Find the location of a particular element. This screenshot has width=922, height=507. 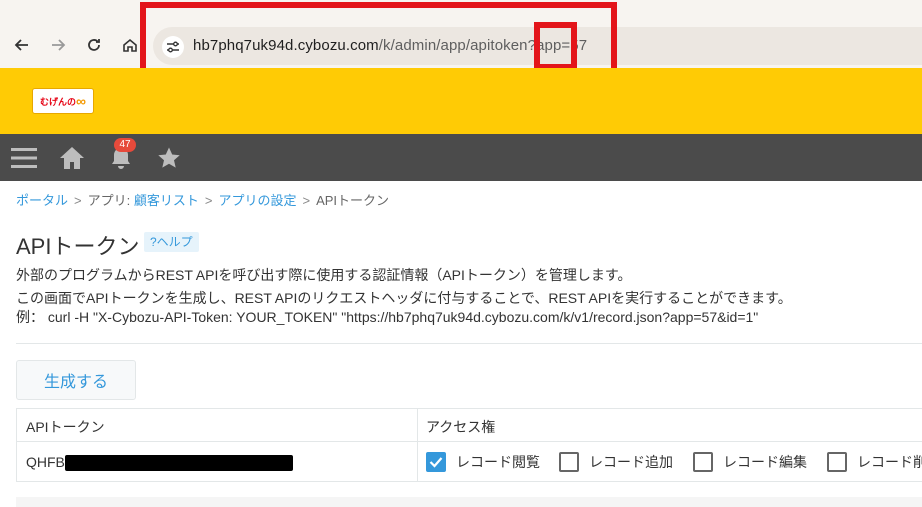

breadcrumb-current: APIトークン is located at coordinates (353, 200).